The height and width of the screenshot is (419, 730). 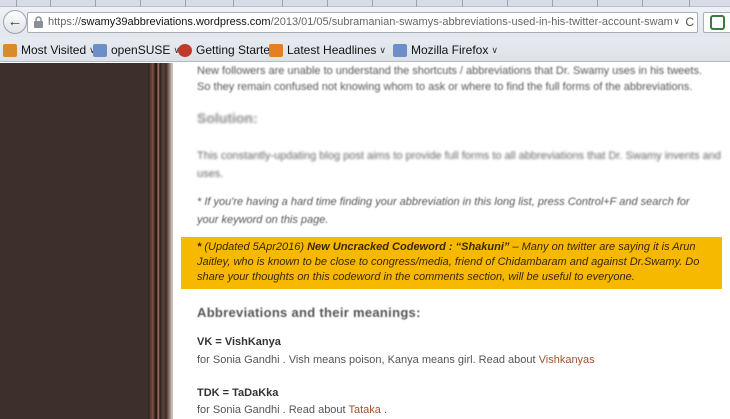 I want to click on bookmark-latest-headlines: Latest Headlines ∨, so click(x=327, y=50).